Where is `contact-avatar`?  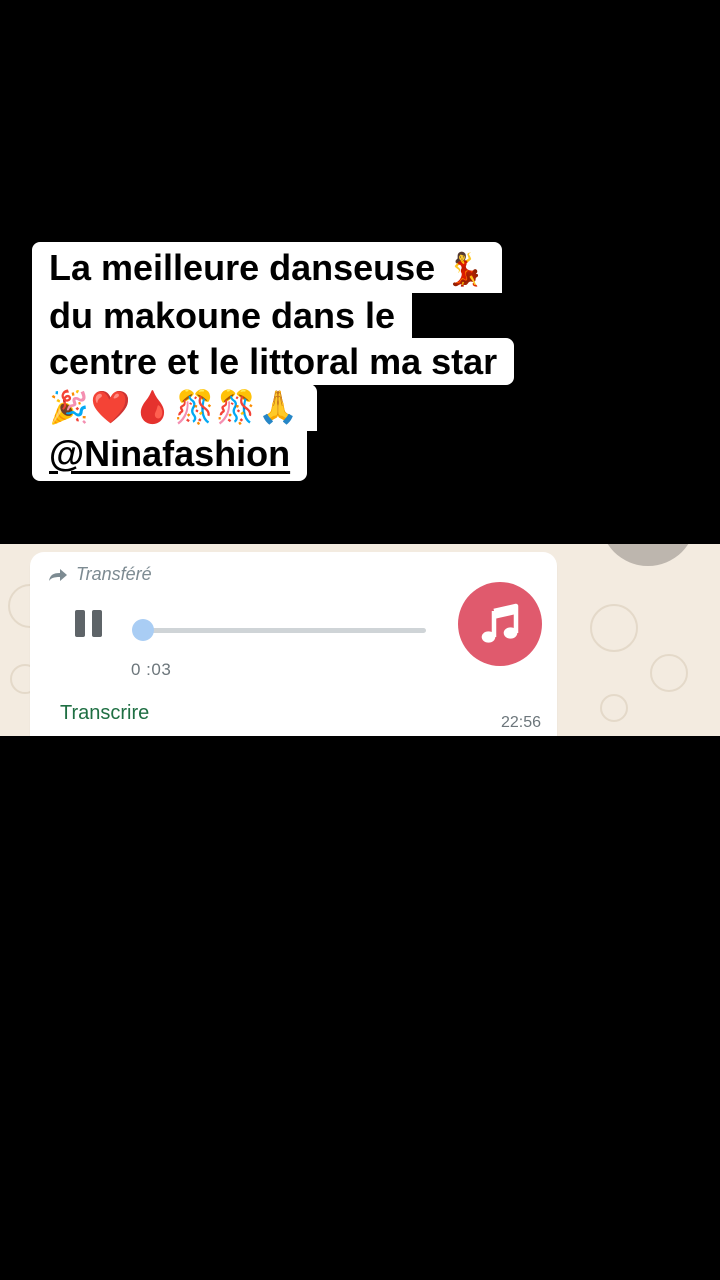
contact-avatar is located at coordinates (648, 555).